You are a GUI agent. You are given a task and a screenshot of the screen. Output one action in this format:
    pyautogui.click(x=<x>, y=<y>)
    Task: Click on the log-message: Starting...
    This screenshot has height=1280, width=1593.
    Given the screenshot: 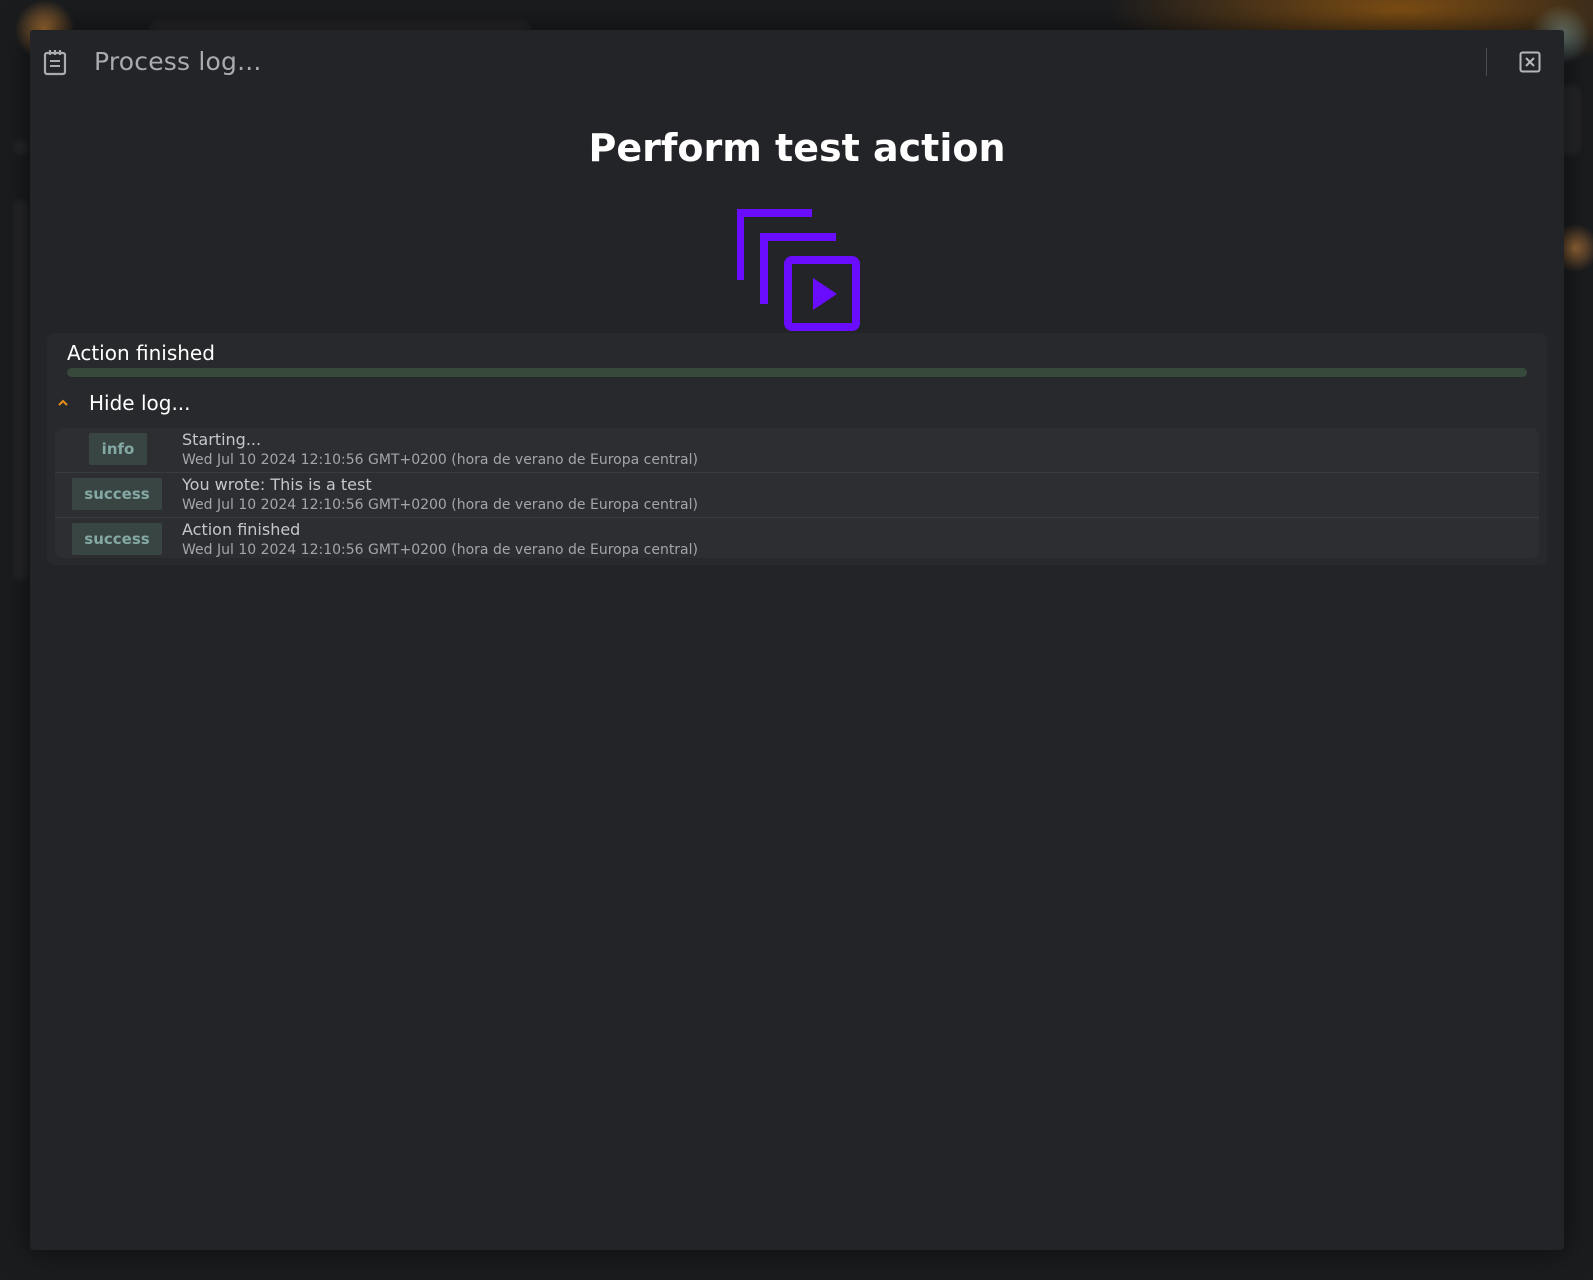 What is the action you would take?
    pyautogui.click(x=222, y=439)
    